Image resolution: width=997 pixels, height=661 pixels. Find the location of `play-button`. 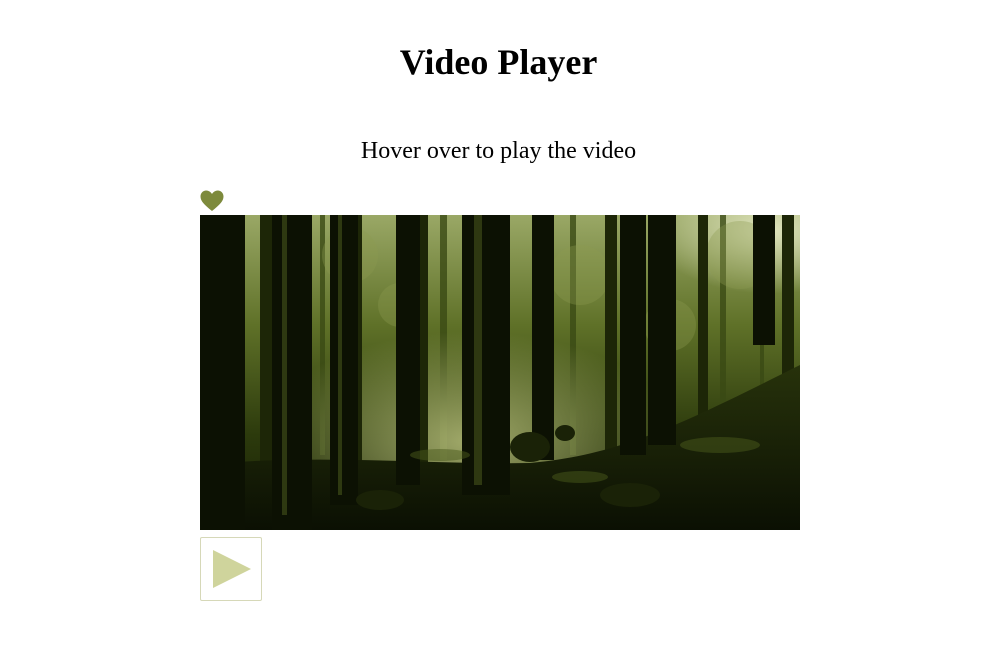

play-button is located at coordinates (231, 569).